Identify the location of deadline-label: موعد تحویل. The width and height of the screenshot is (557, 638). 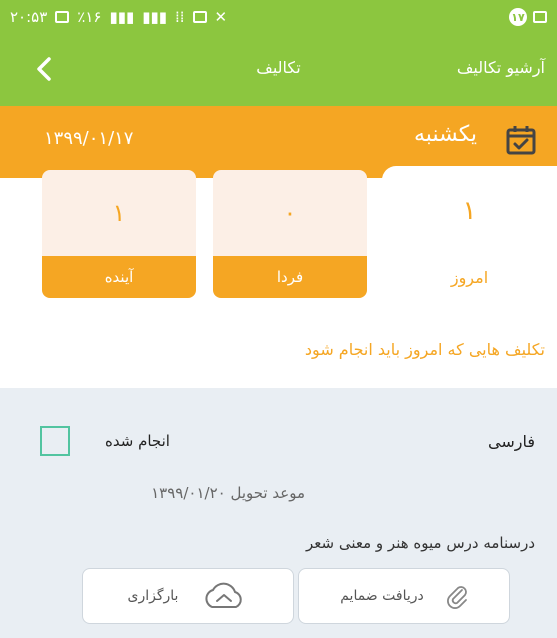
(267, 493).